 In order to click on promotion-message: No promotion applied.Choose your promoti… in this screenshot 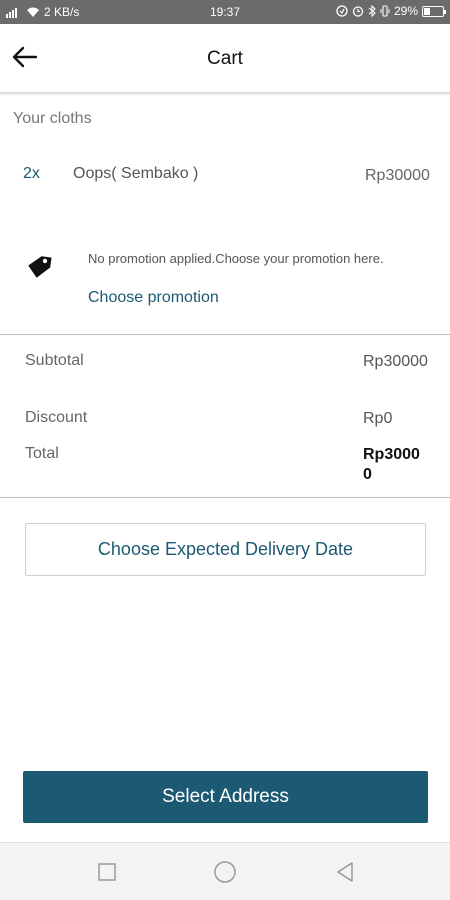, I will do `click(236, 258)`.